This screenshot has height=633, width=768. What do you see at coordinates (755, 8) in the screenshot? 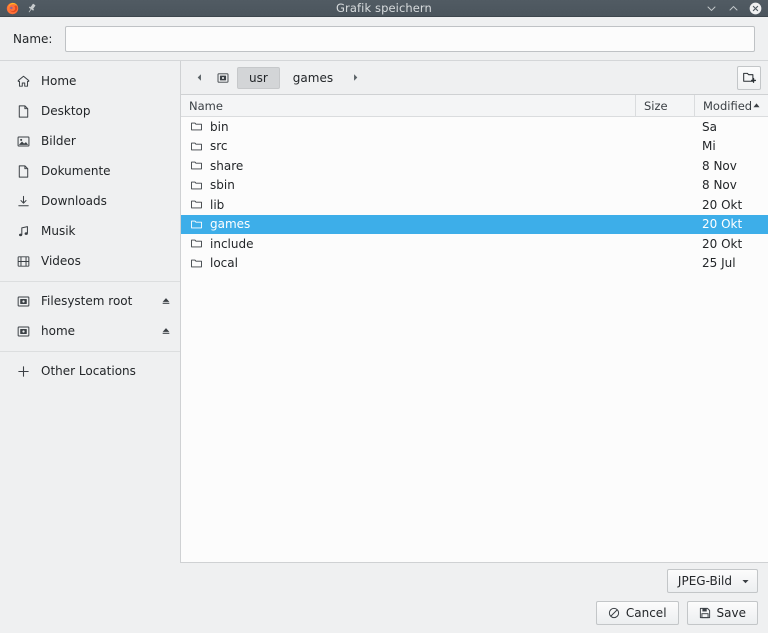
I see `close-button` at bounding box center [755, 8].